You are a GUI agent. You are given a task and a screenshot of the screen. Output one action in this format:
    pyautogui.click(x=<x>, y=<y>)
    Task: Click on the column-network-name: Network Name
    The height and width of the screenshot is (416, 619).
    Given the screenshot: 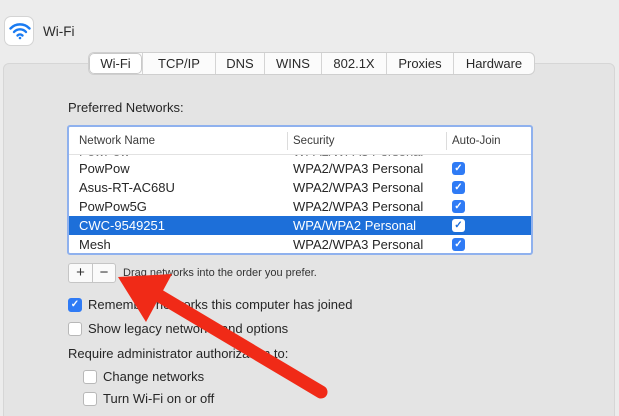 What is the action you would take?
    pyautogui.click(x=117, y=141)
    